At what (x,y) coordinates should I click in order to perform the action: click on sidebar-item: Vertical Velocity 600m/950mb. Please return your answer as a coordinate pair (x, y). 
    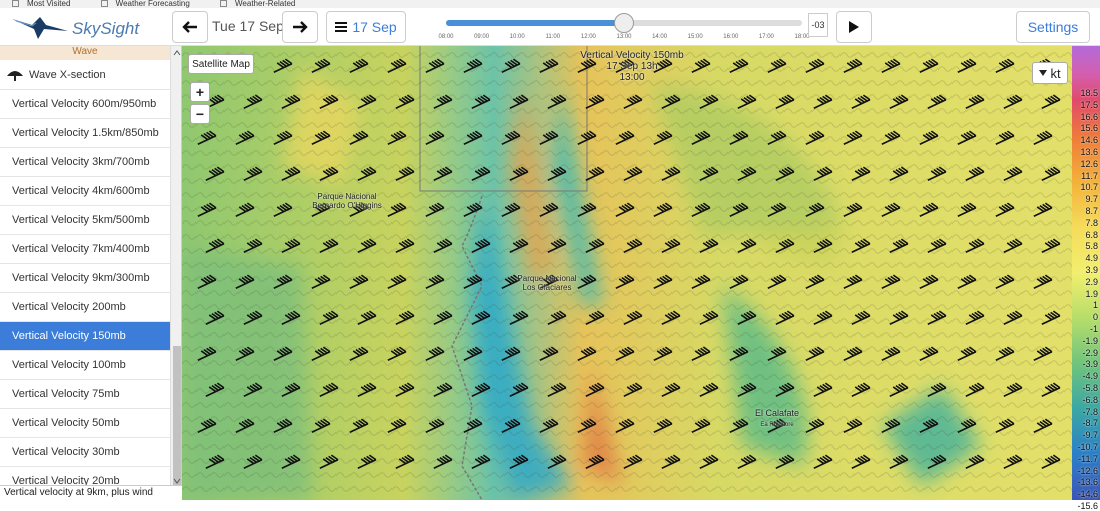
    Looking at the image, I should click on (85, 104).